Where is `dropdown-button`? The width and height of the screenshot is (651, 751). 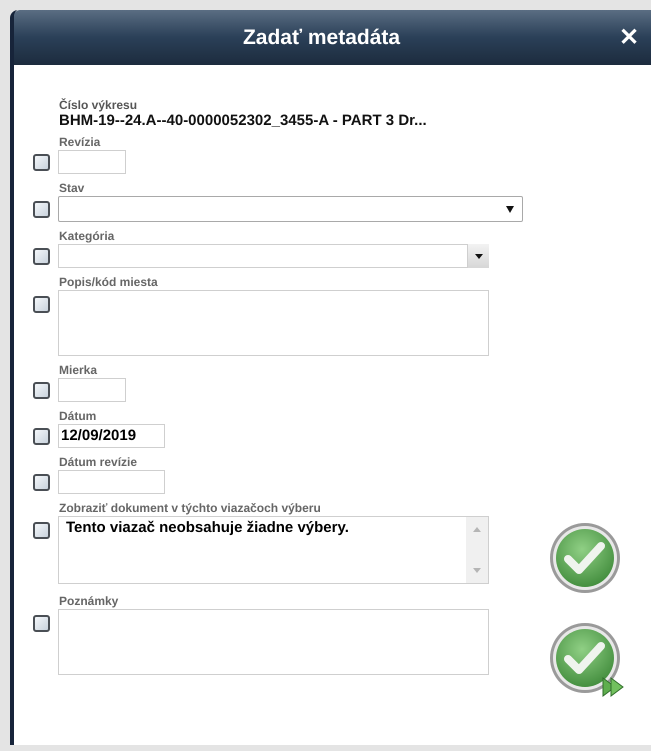 dropdown-button is located at coordinates (478, 256).